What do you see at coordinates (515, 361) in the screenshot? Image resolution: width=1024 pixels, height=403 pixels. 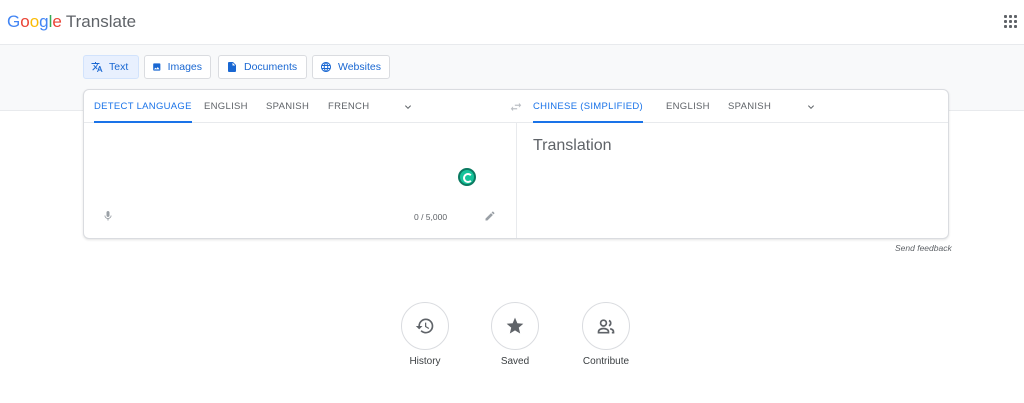 I see `saved-label: Saved` at bounding box center [515, 361].